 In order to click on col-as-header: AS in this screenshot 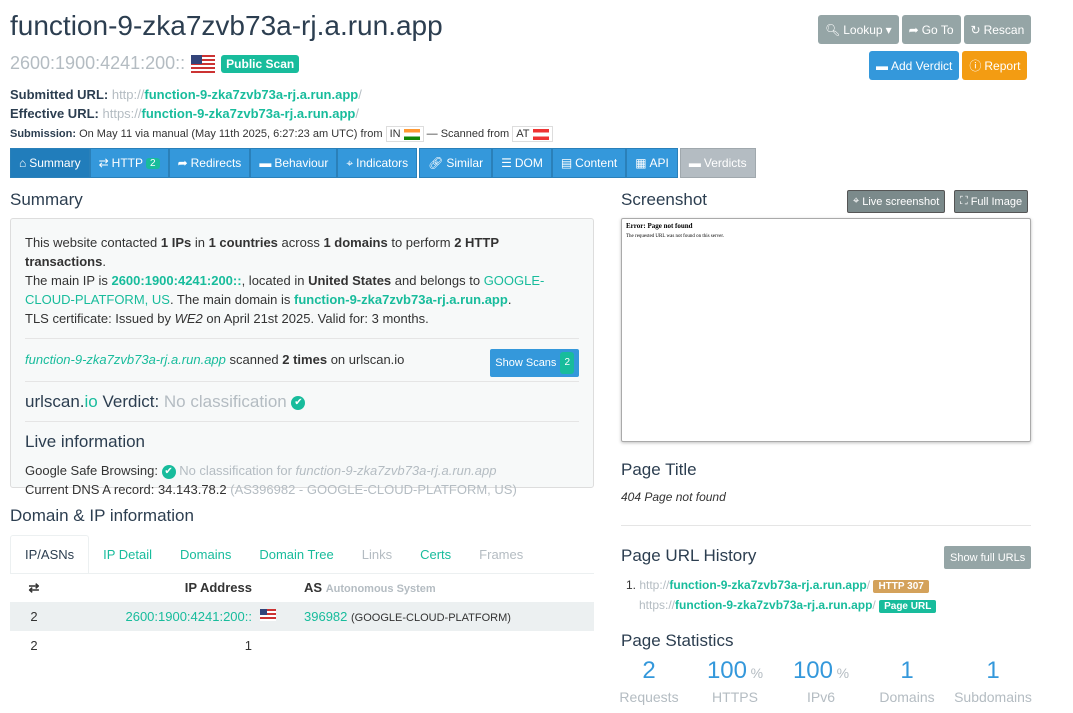, I will do `click(313, 587)`.